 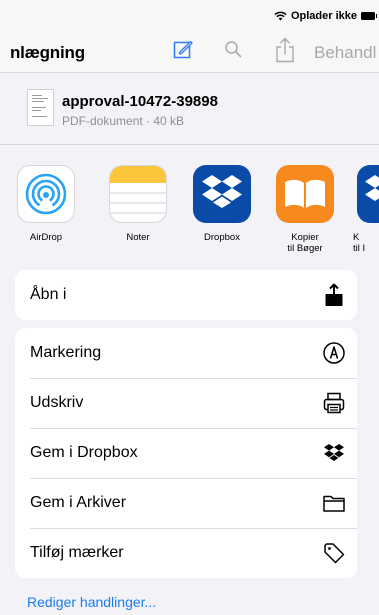 What do you see at coordinates (78, 502) in the screenshot?
I see `action-label: Gem i Arkiver` at bounding box center [78, 502].